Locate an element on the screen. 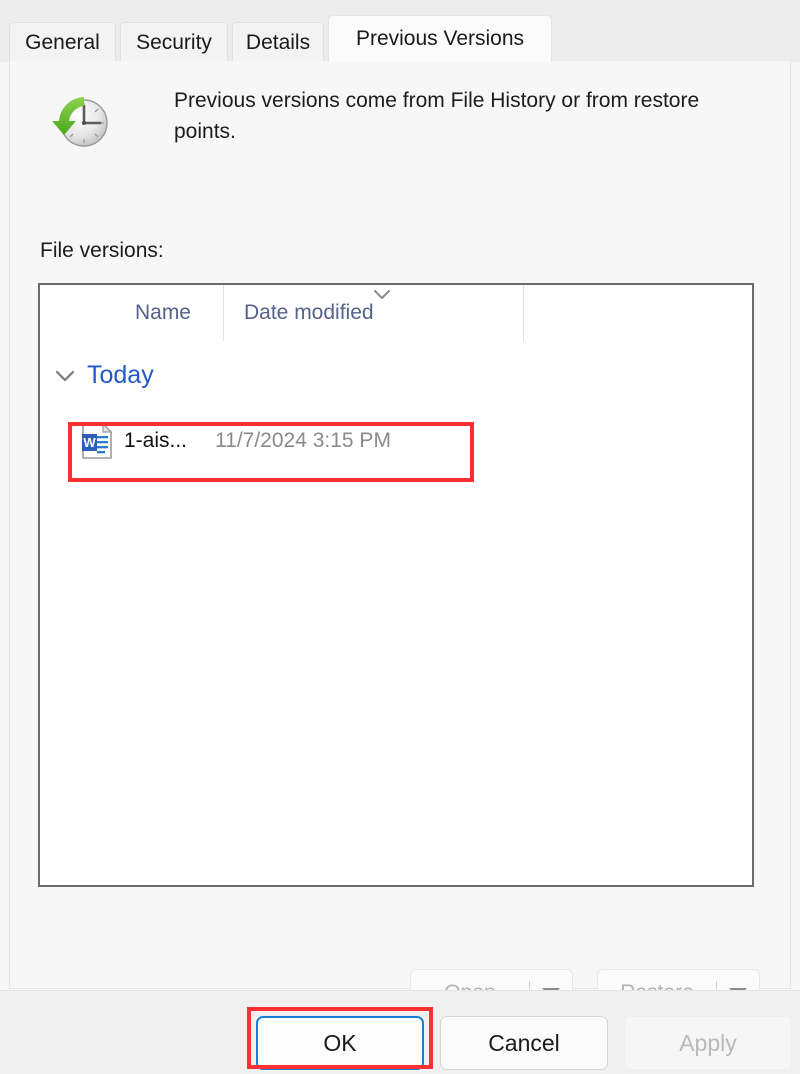 The height and width of the screenshot is (1074, 800). tab-security: Security is located at coordinates (174, 42).